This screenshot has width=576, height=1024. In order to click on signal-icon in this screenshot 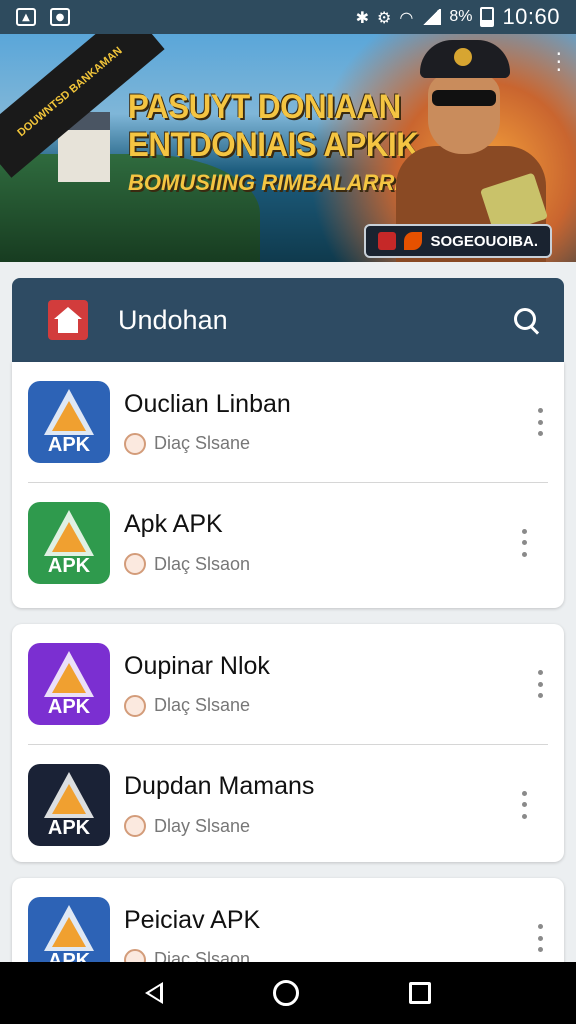, I will do `click(431, 17)`.